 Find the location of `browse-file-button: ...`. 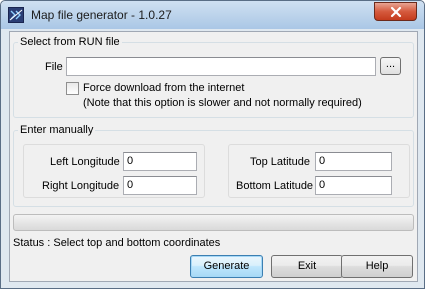

browse-file-button: ... is located at coordinates (390, 66).